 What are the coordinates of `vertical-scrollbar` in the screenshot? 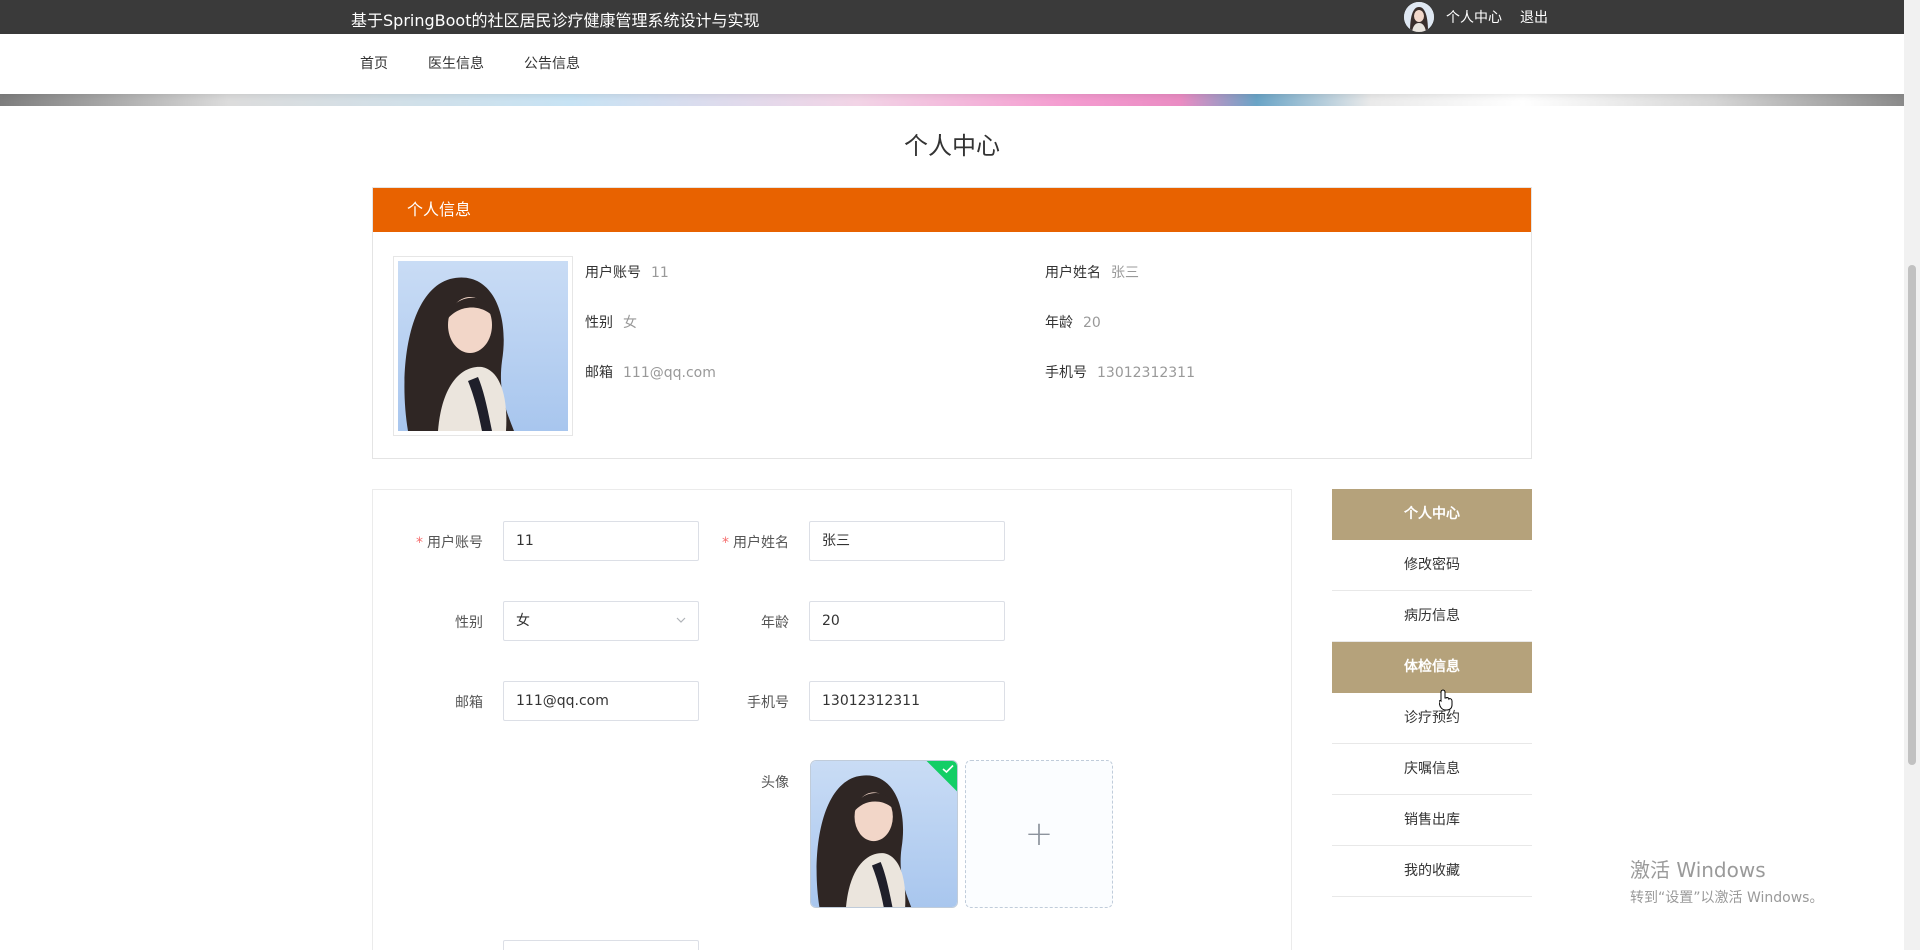 It's located at (1912, 475).